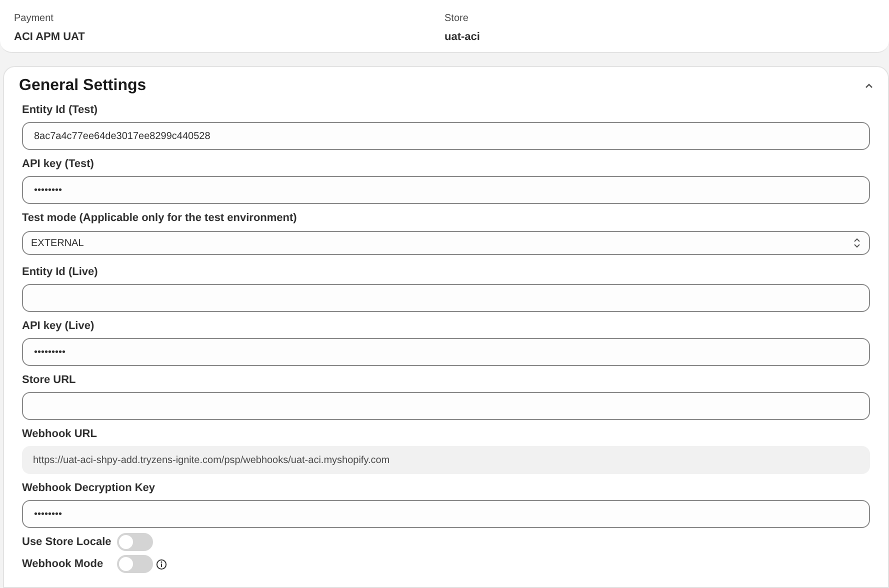 Image resolution: width=889 pixels, height=588 pixels. What do you see at coordinates (34, 19) in the screenshot?
I see `summary-label: Payment` at bounding box center [34, 19].